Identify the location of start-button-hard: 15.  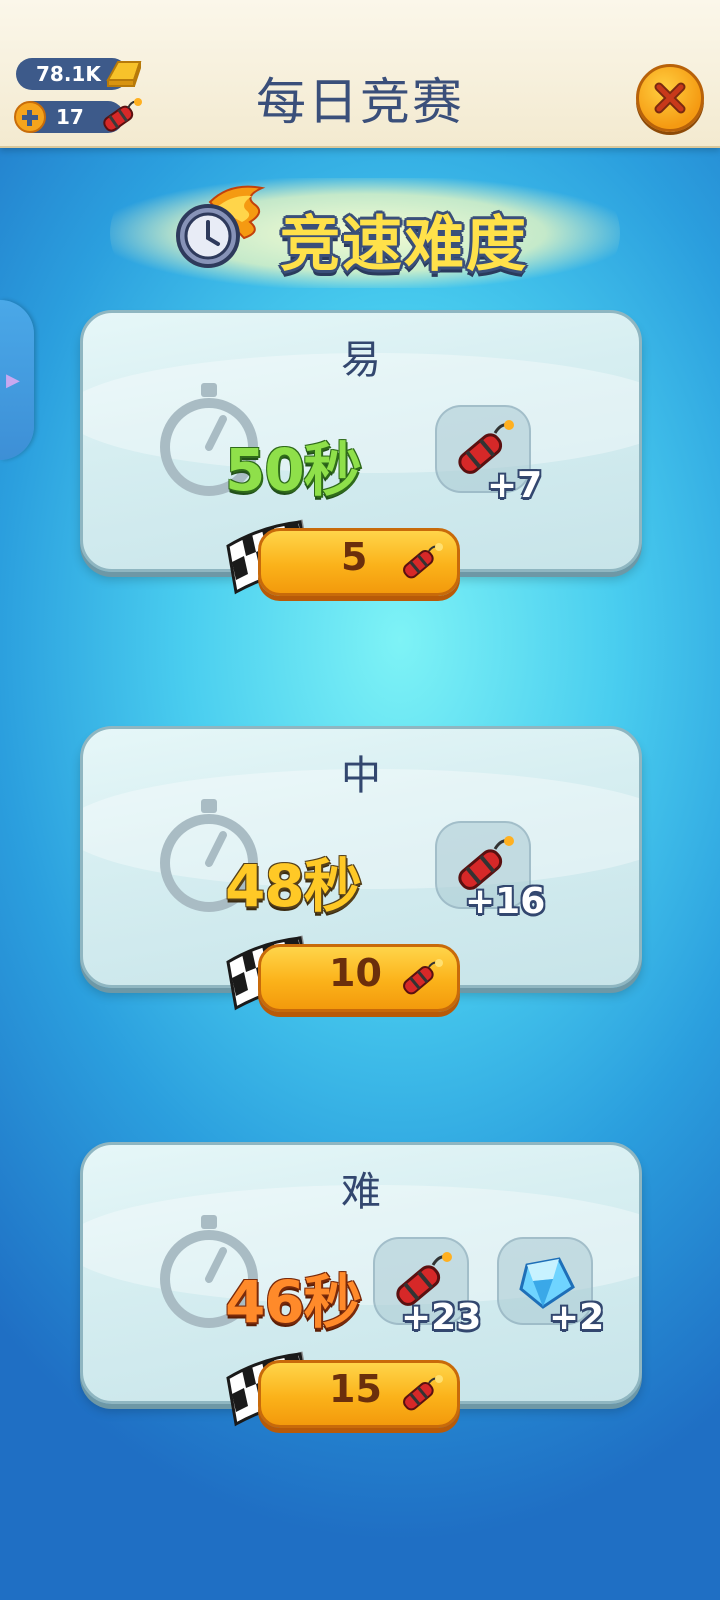
(359, 1394).